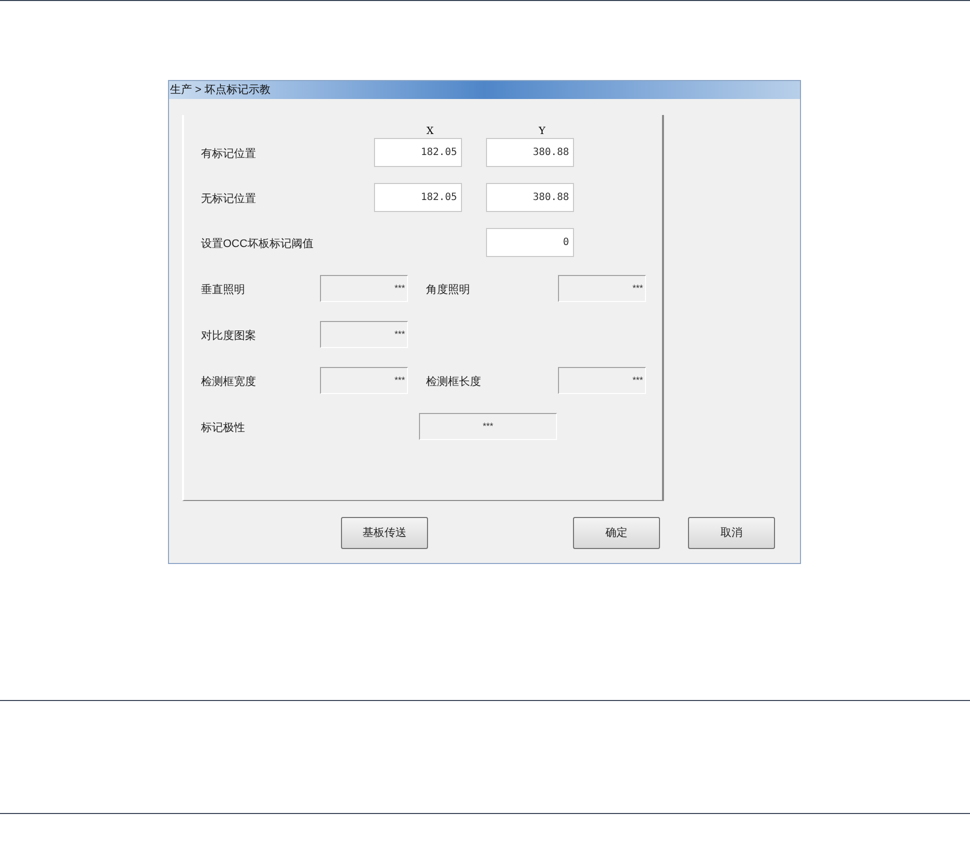 Image resolution: width=970 pixels, height=842 pixels. Describe the element at coordinates (223, 428) in the screenshot. I see `field-label: 标记极性` at that location.